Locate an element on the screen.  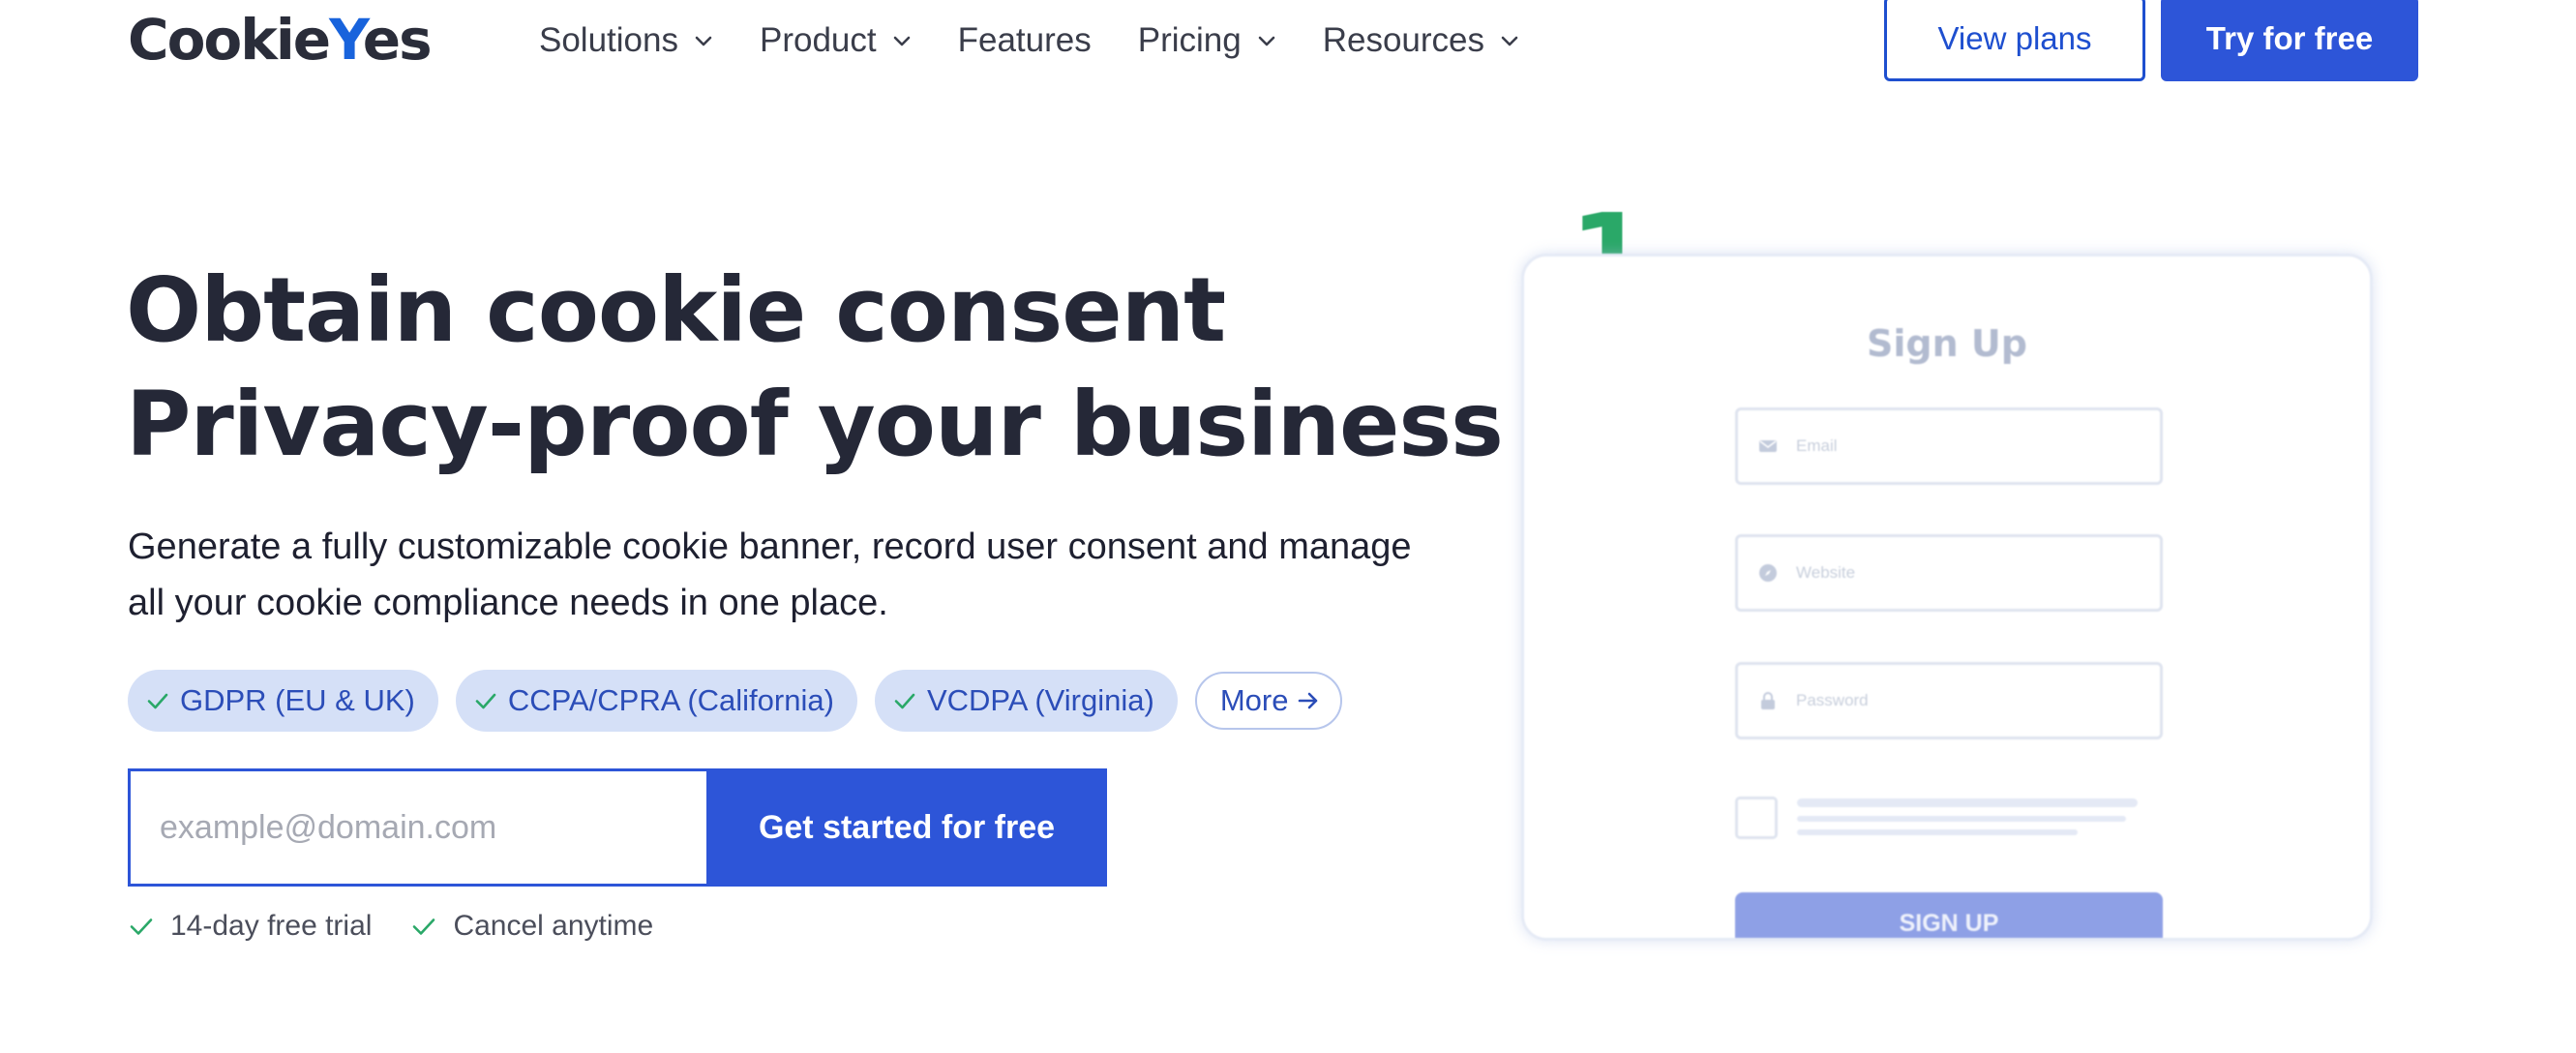
perk-item: 14-day free trial is located at coordinates (250, 926).